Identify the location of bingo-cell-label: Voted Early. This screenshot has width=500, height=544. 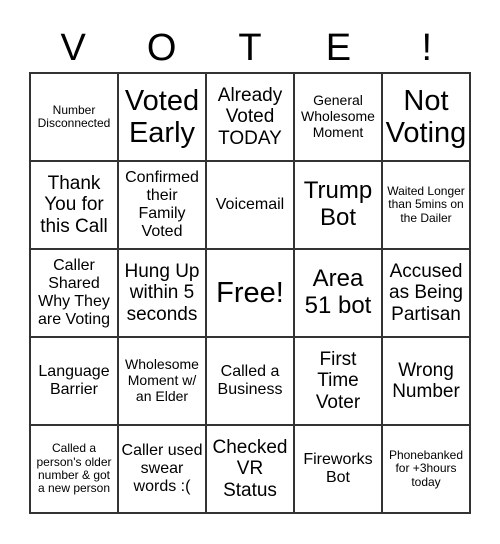
(162, 116).